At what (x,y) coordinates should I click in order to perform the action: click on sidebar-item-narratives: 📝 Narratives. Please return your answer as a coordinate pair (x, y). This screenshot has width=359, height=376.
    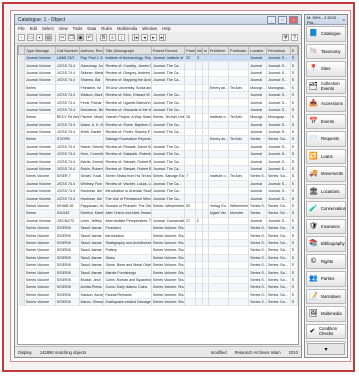
    Looking at the image, I should click on (326, 296).